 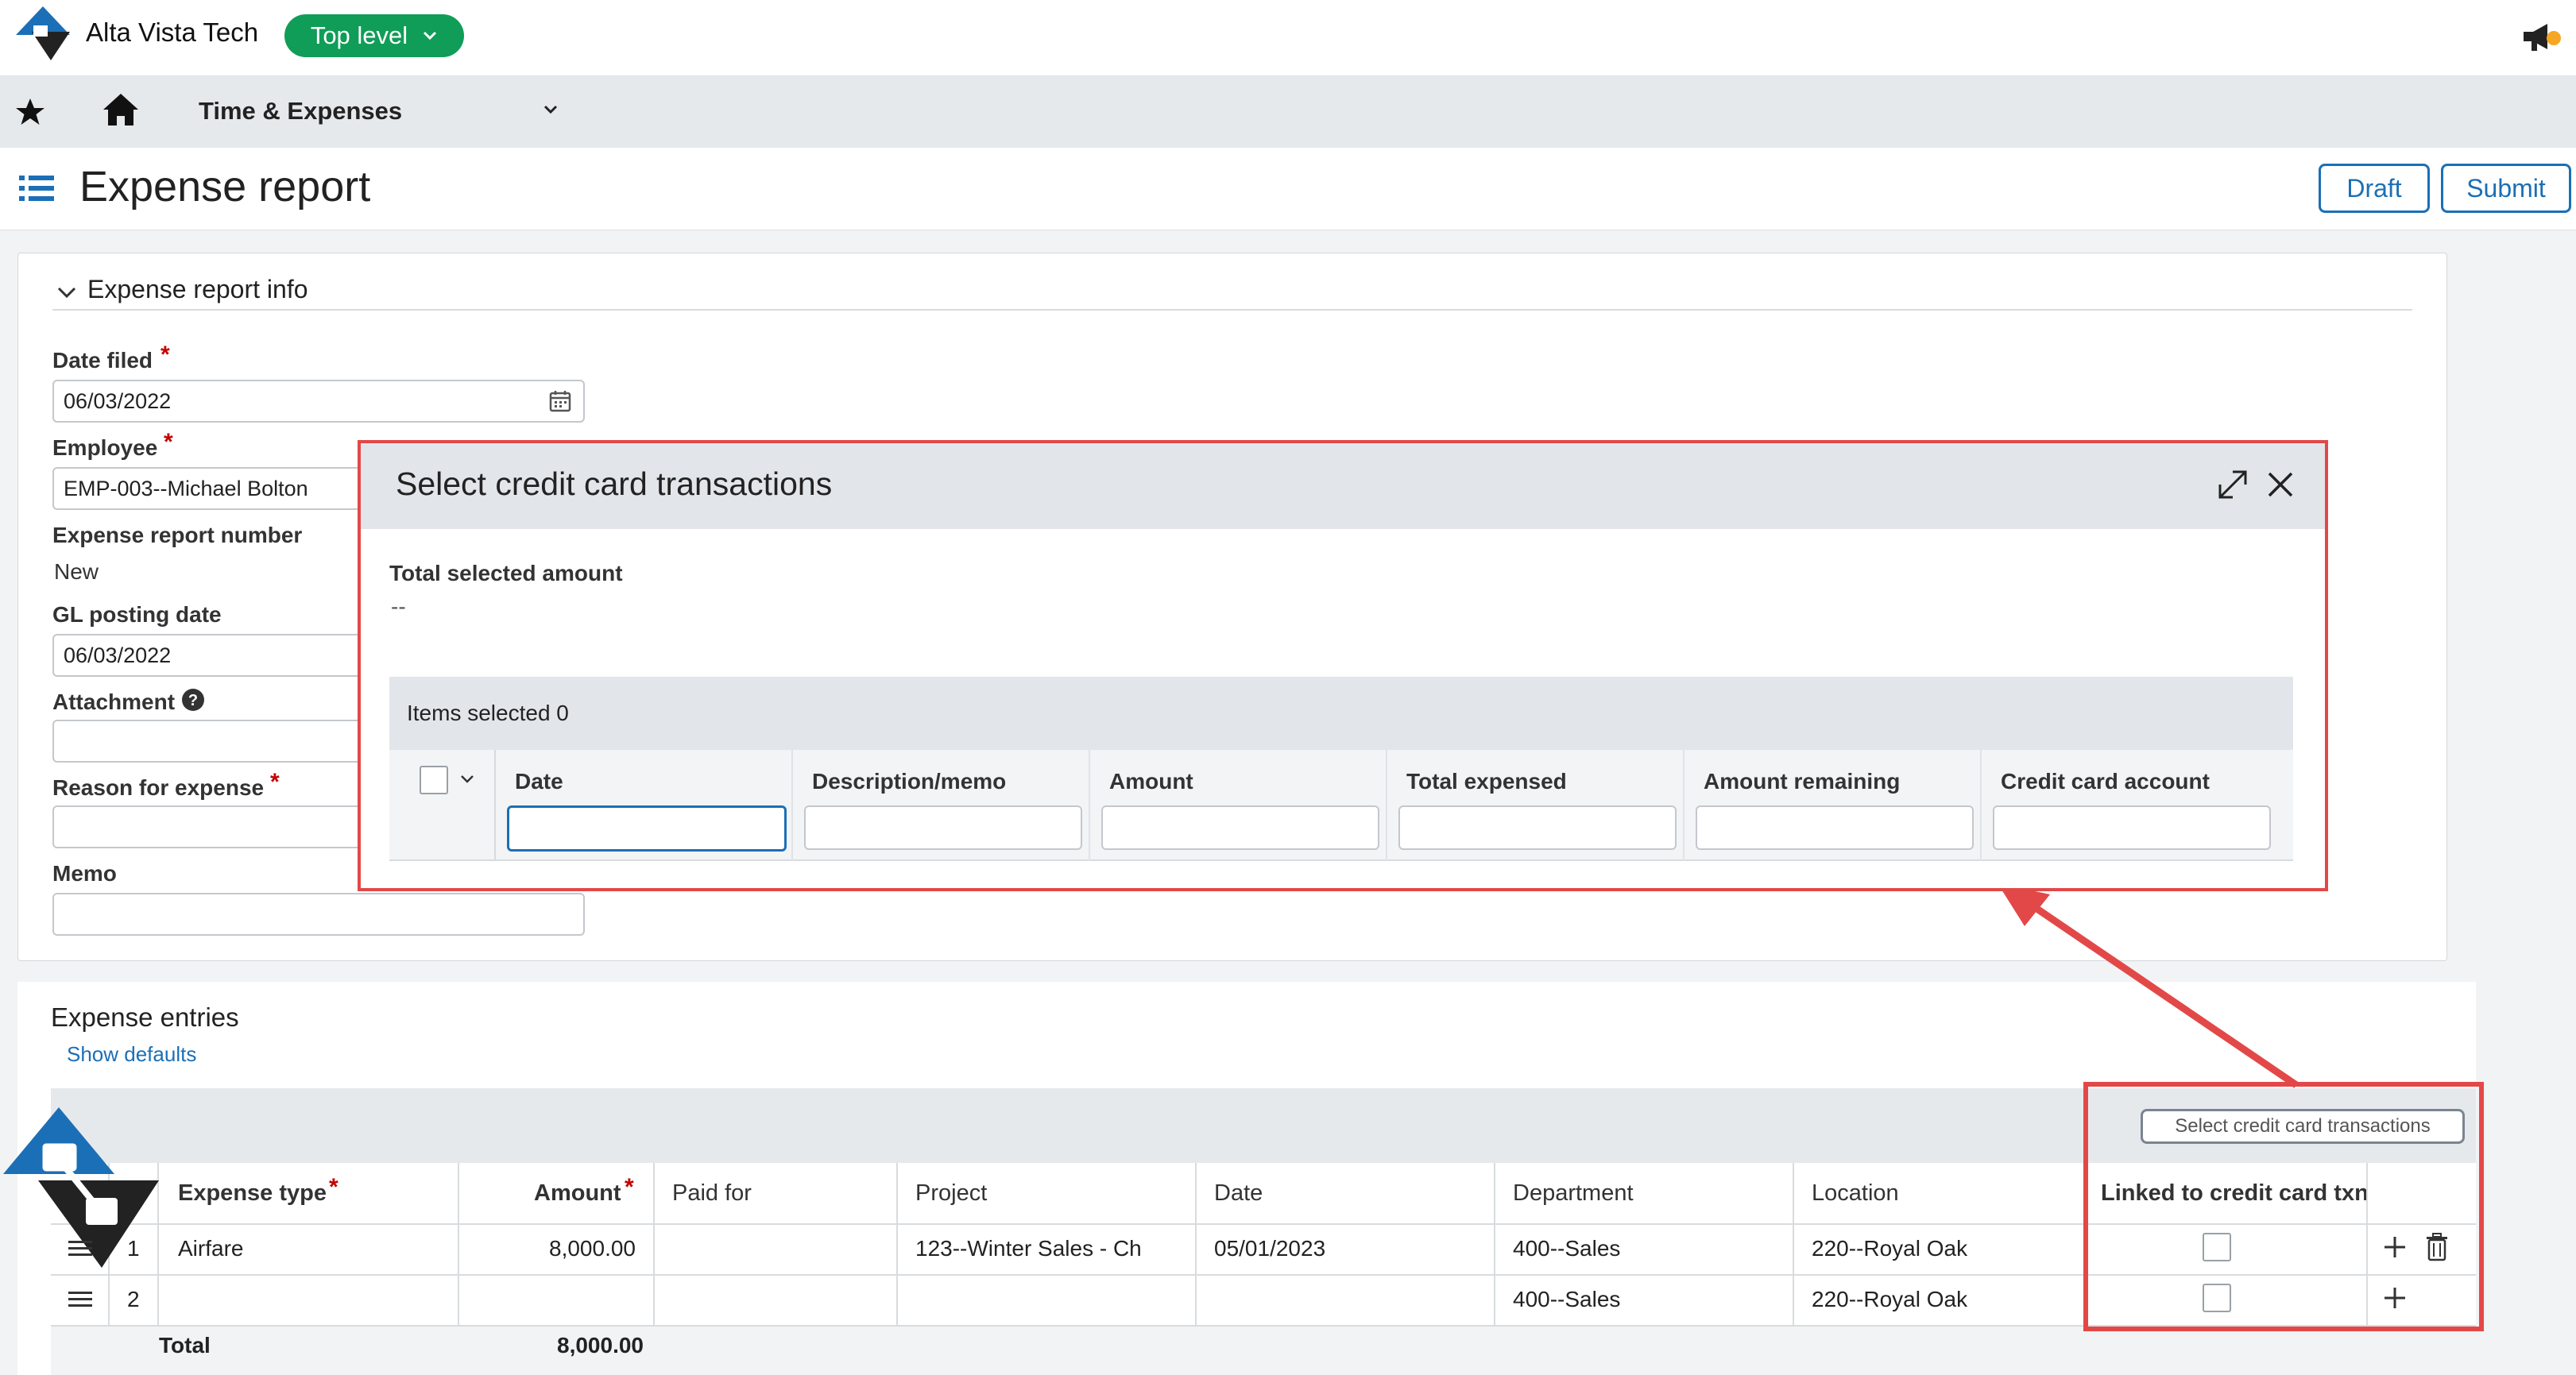 I want to click on col-paid-for: Paid for, so click(x=712, y=1193).